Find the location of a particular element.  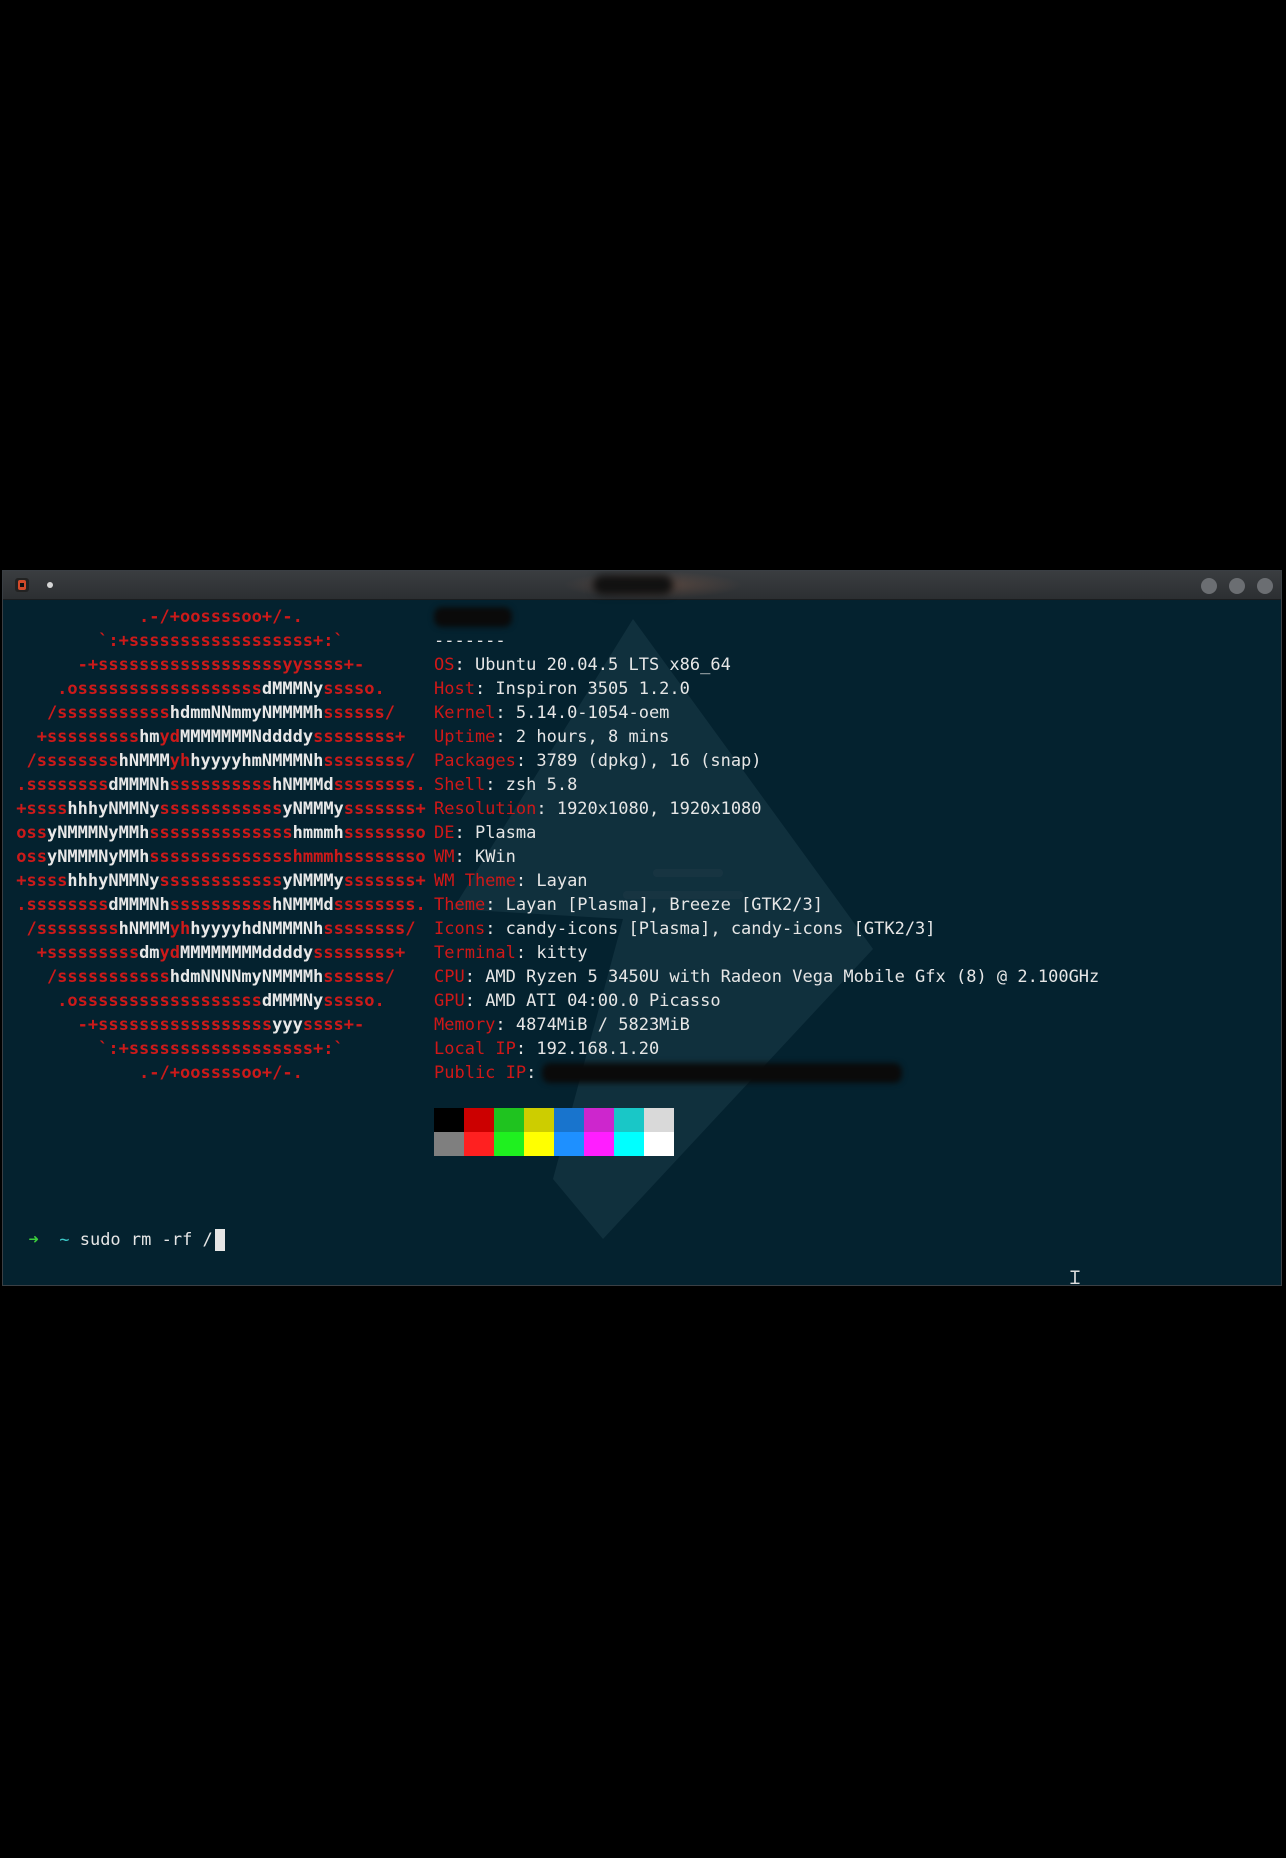

redacted-user-host is located at coordinates (473, 617).